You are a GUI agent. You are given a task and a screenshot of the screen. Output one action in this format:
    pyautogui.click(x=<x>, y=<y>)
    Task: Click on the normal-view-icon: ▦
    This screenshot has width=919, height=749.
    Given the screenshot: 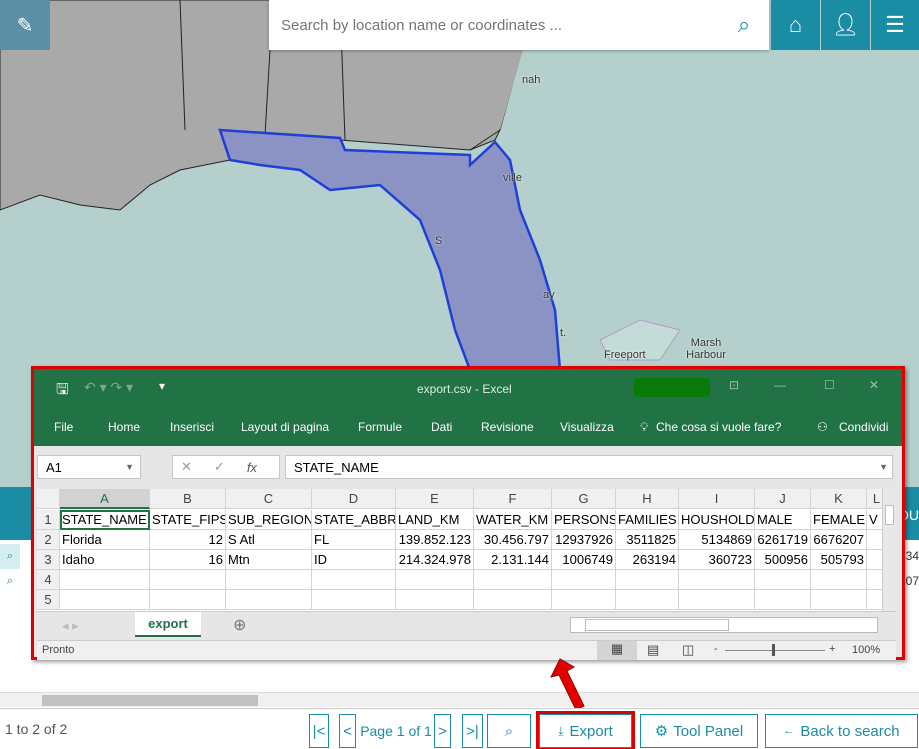 What is the action you would take?
    pyautogui.click(x=617, y=650)
    